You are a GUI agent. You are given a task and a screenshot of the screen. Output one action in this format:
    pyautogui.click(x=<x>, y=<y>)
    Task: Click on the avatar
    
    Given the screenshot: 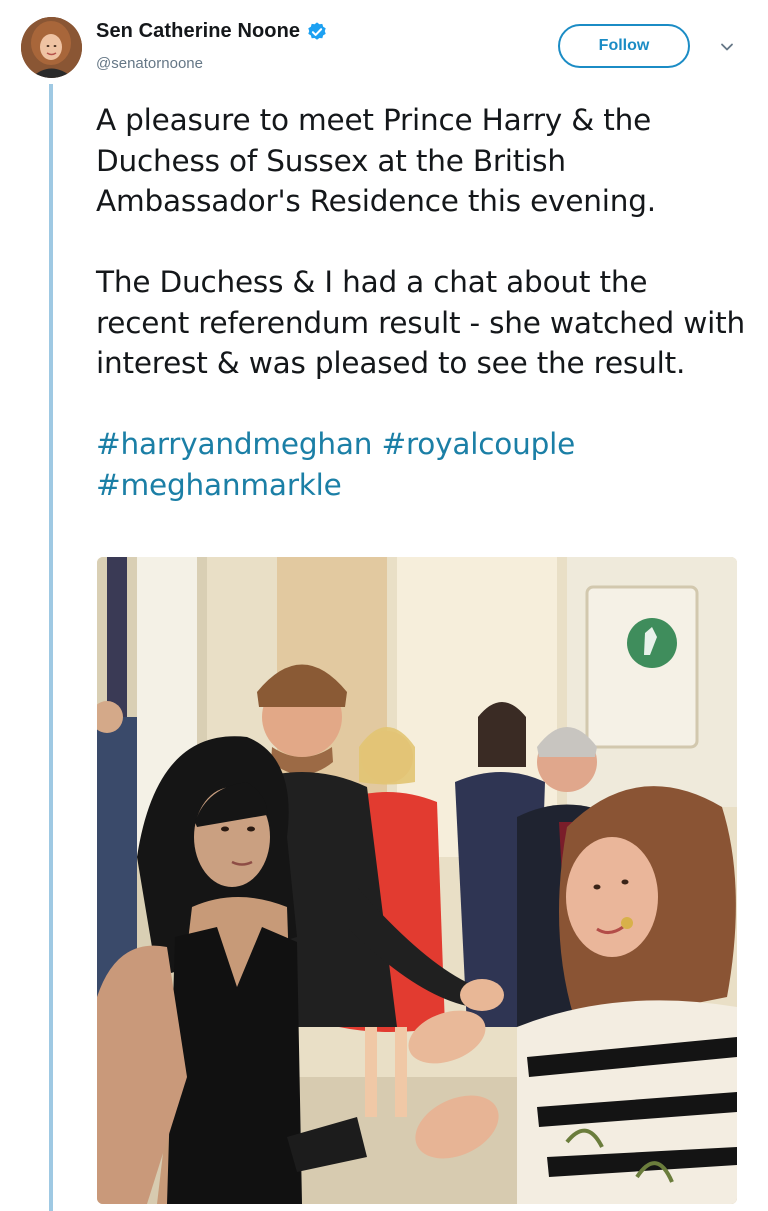 What is the action you would take?
    pyautogui.click(x=51, y=47)
    